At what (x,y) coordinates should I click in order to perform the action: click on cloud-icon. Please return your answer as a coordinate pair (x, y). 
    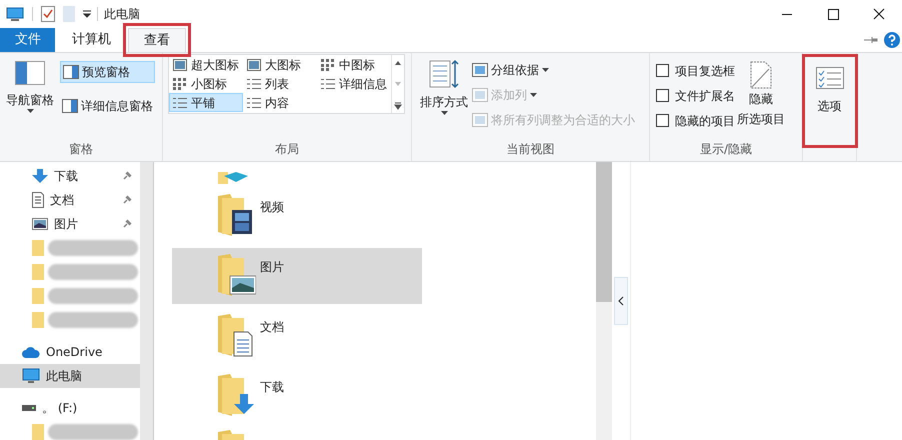
    Looking at the image, I should click on (31, 352).